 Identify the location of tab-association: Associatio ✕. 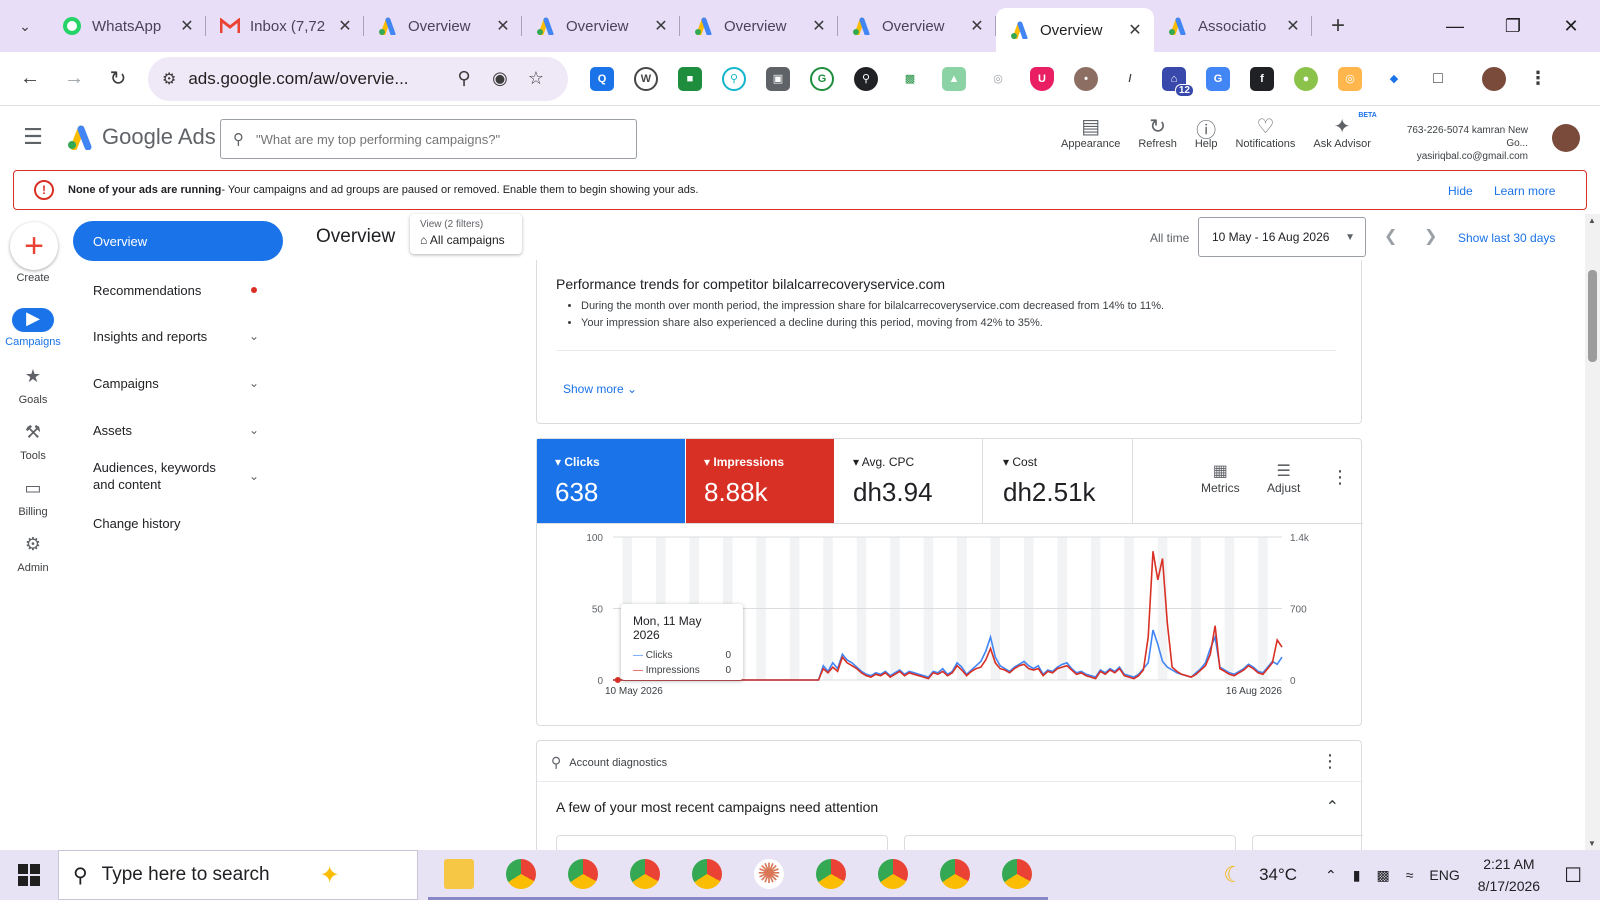
(1233, 26).